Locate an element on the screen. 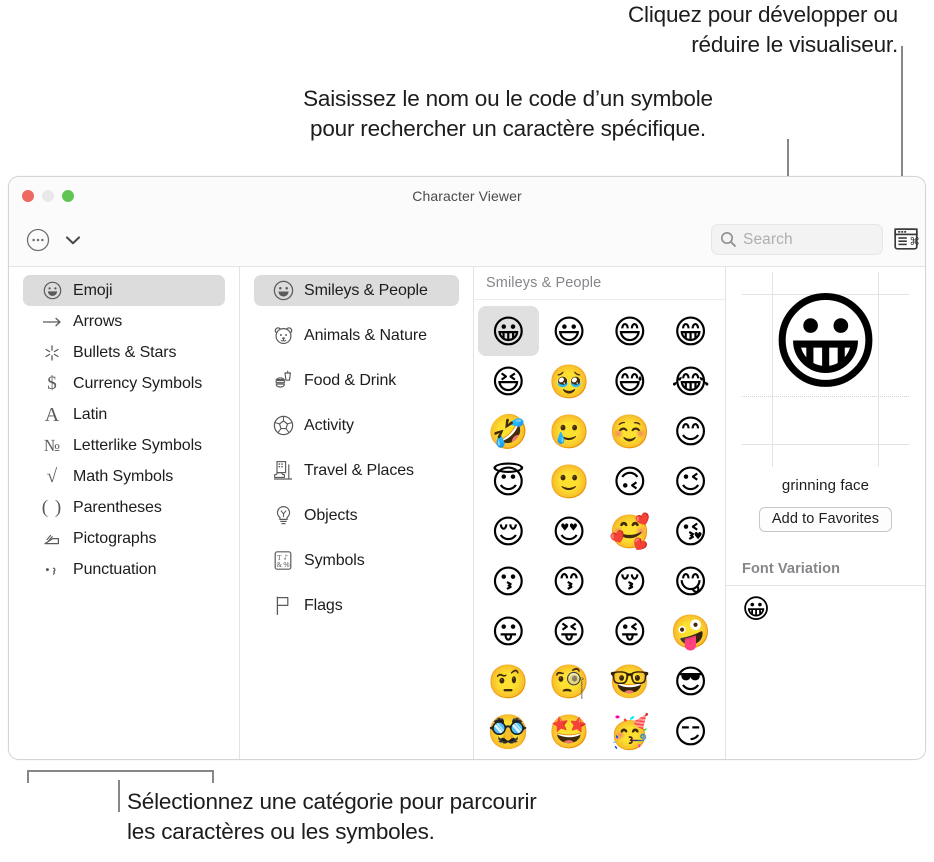 The width and height of the screenshot is (934, 862). emoji-cell: 🙂 is located at coordinates (569, 481).